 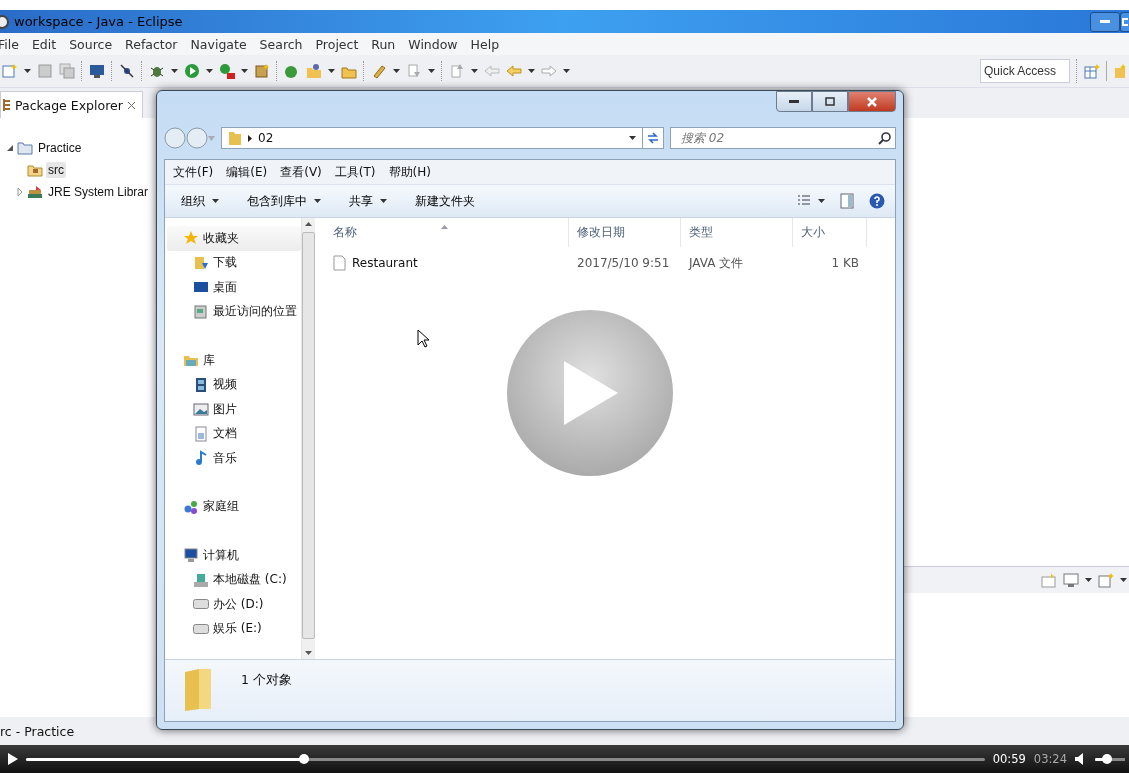 I want to click on menu-item: 帮助(H), so click(x=409, y=172).